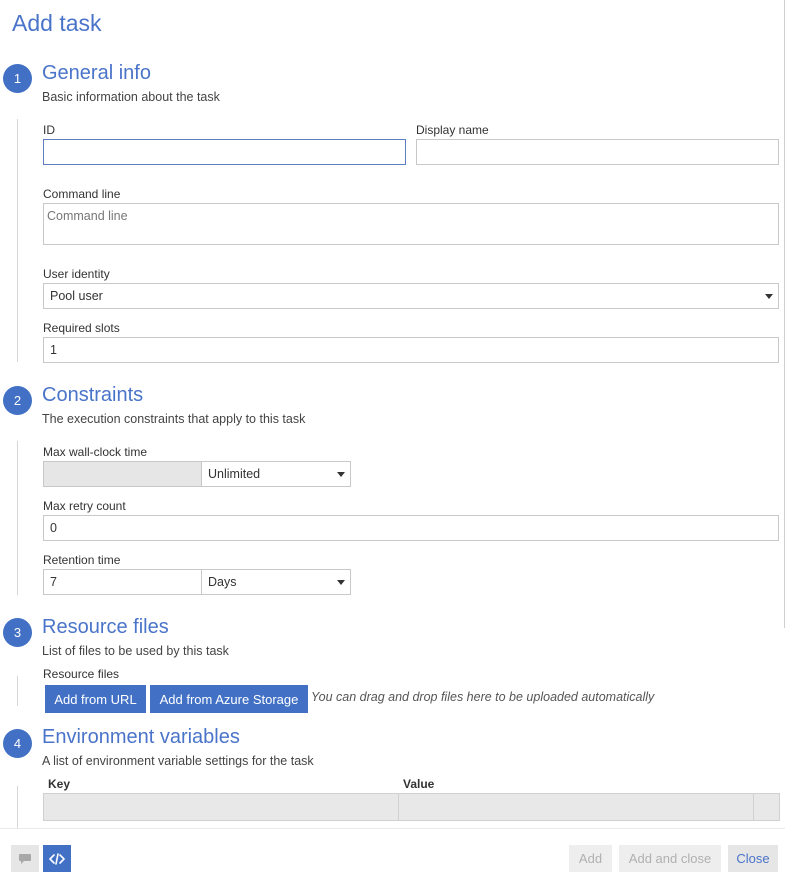  What do you see at coordinates (411, 224) in the screenshot?
I see `command-line-input` at bounding box center [411, 224].